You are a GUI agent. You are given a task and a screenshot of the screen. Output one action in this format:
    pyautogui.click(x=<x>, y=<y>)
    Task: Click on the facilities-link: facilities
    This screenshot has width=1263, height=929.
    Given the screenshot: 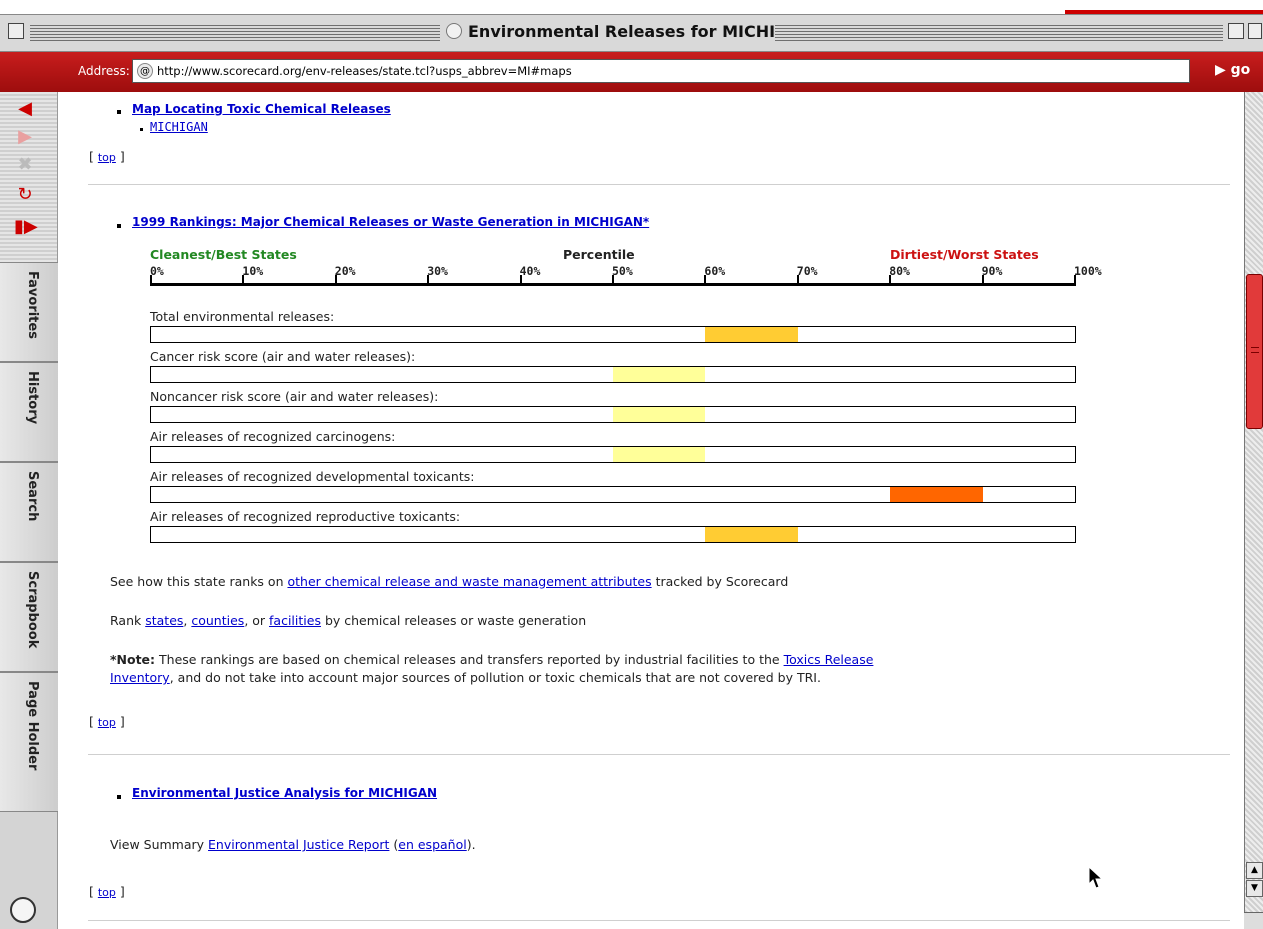 What is the action you would take?
    pyautogui.click(x=295, y=620)
    